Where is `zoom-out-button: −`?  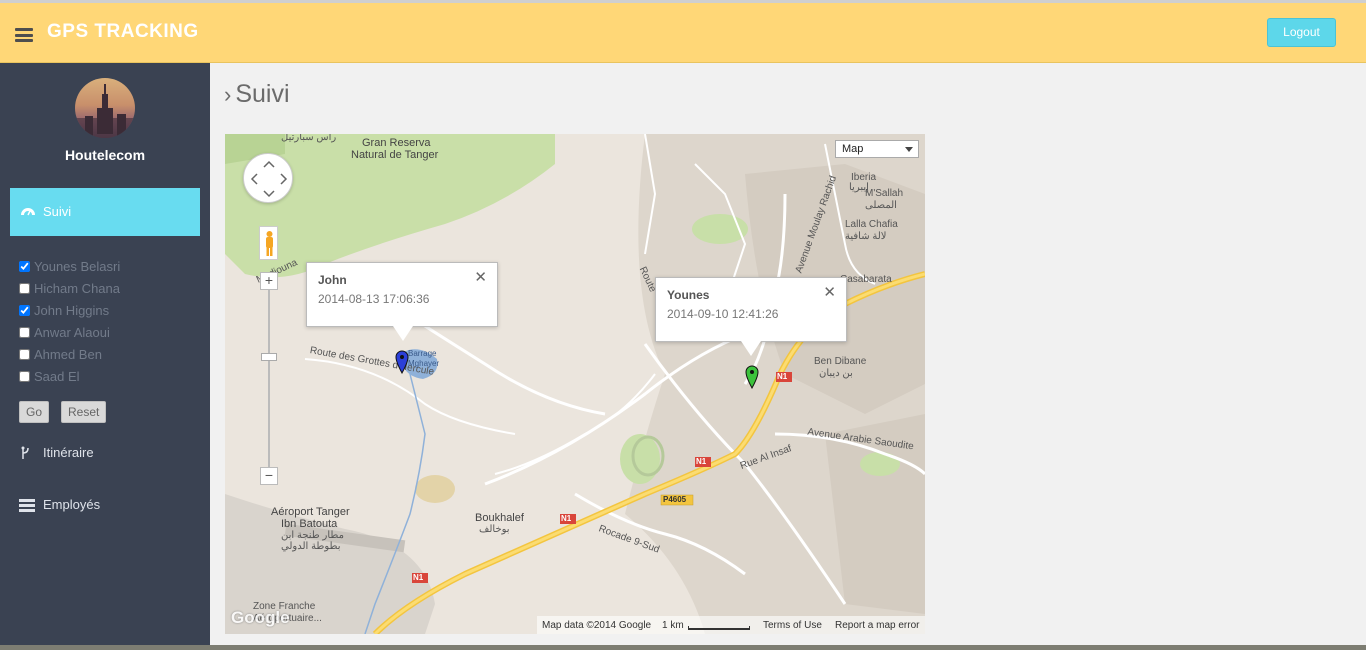 zoom-out-button: − is located at coordinates (269, 476).